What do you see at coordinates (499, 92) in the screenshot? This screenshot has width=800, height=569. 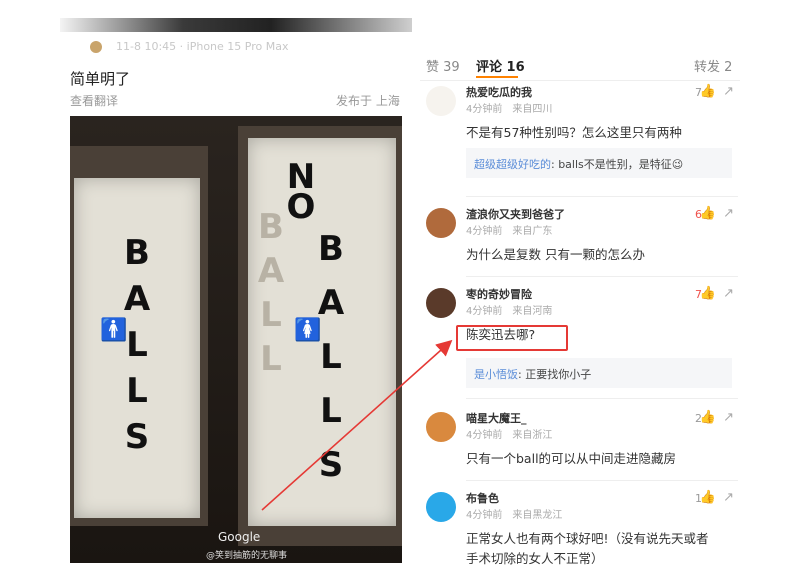 I see `comment-username: 热爱吃瓜的我` at bounding box center [499, 92].